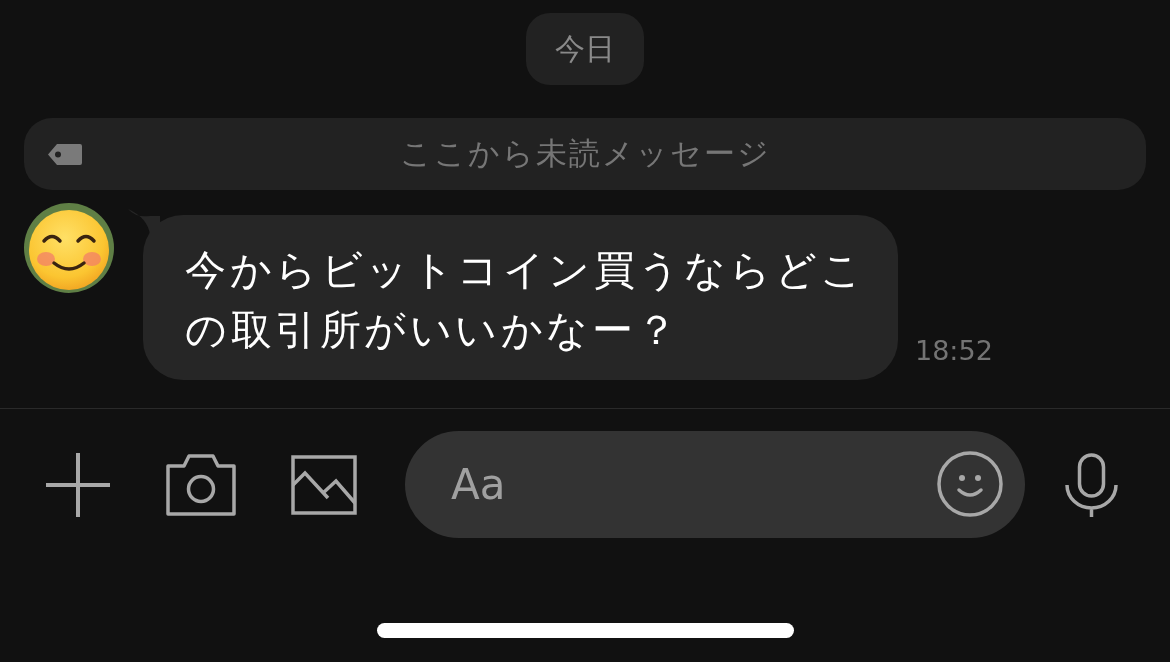 The image size is (1170, 662). I want to click on image-icon, so click(324, 484).